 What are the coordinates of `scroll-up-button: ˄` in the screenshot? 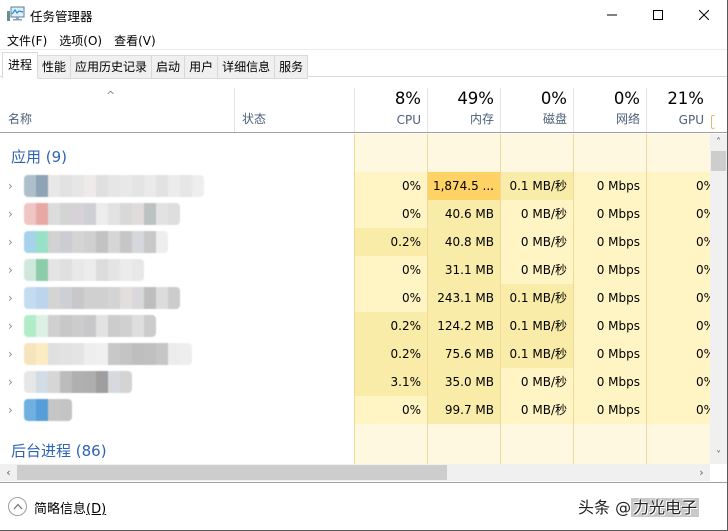 It's located at (718, 142).